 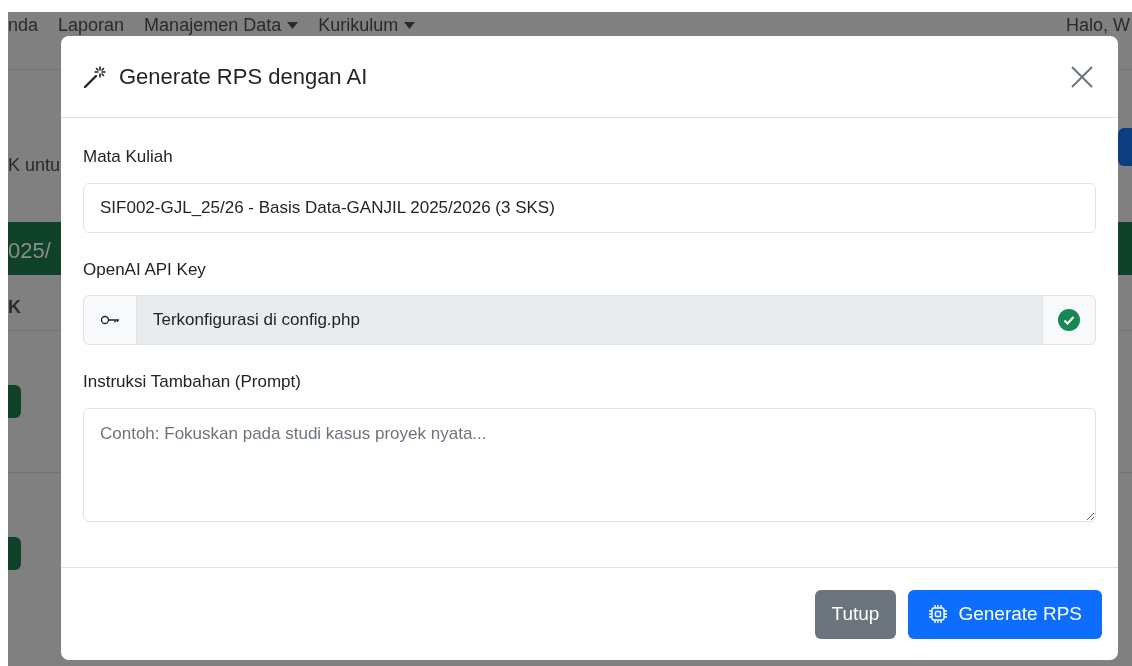 What do you see at coordinates (1005, 614) in the screenshot?
I see `generate-button: Generate RPS` at bounding box center [1005, 614].